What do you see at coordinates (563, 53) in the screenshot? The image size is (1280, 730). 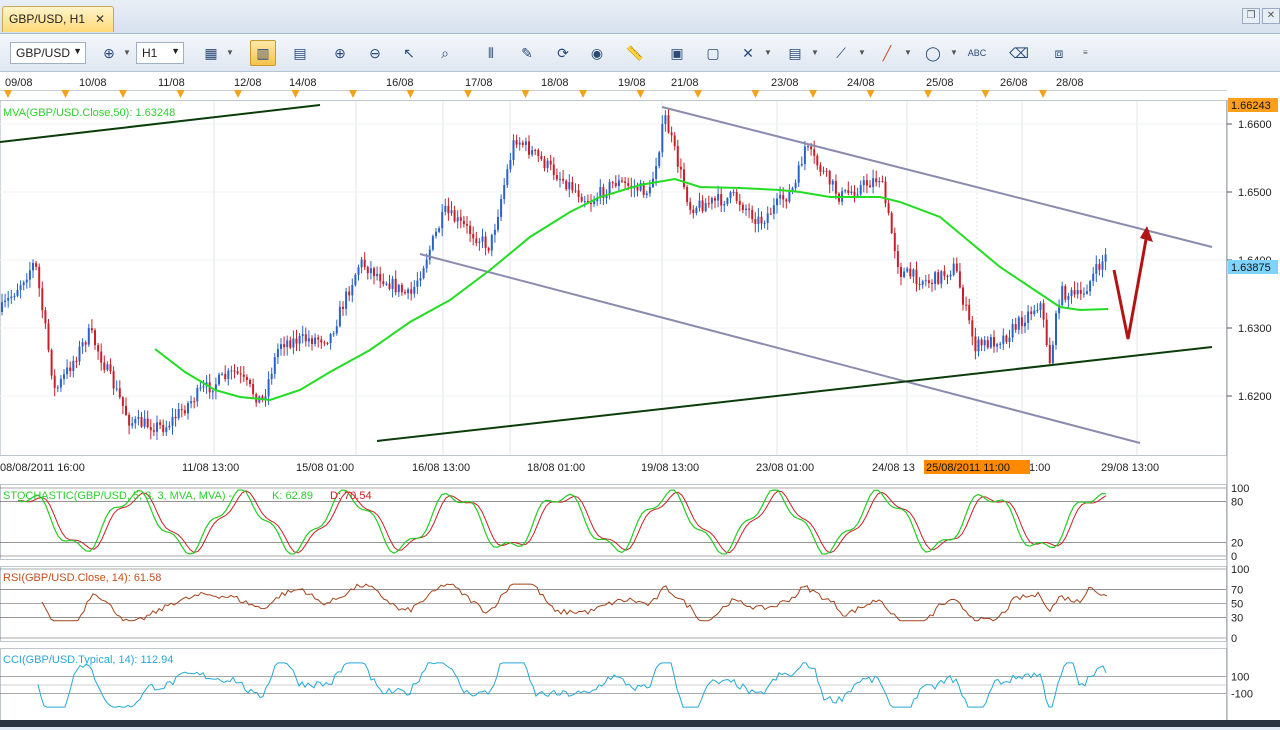 I see `refresh-icon: ⟳` at bounding box center [563, 53].